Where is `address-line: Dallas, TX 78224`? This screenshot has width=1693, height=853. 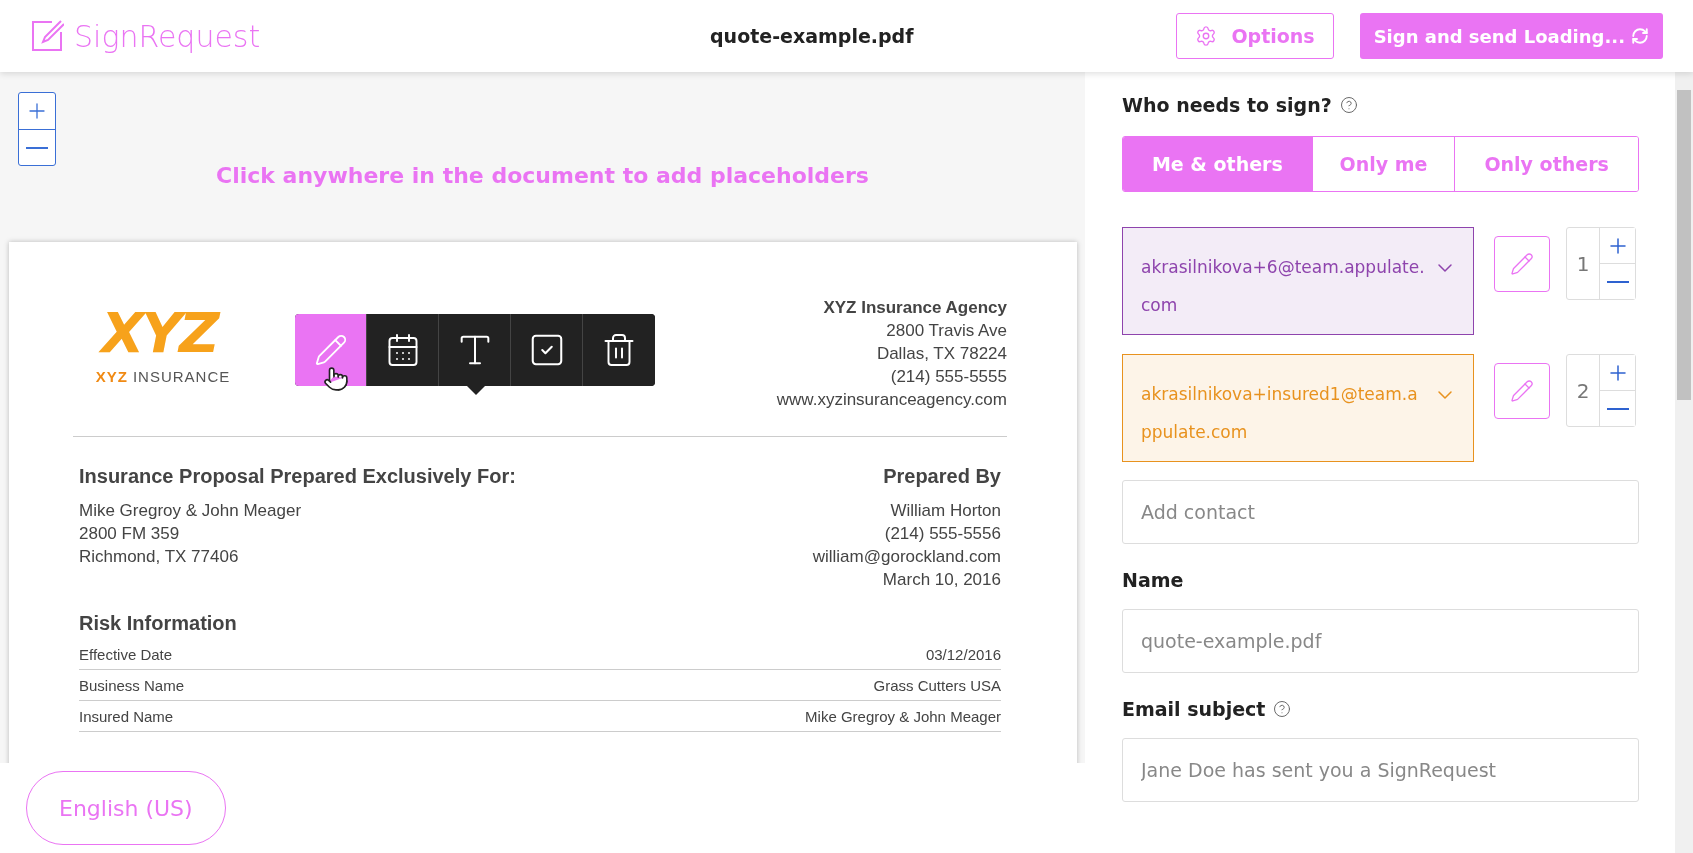
address-line: Dallas, TX 78224 is located at coordinates (941, 354).